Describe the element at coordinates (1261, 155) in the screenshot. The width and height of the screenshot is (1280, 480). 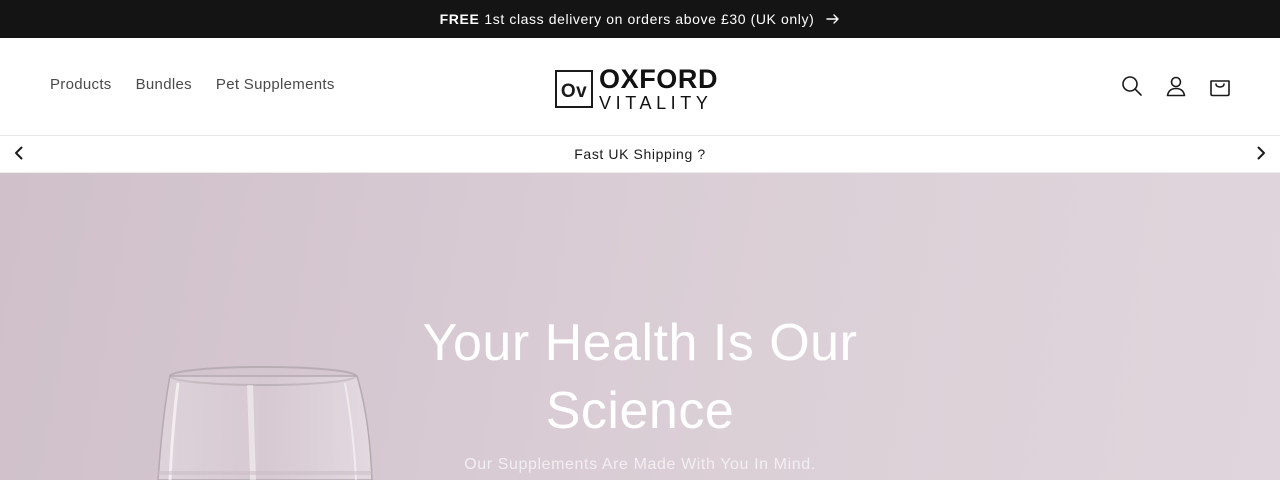
I see `chevron-right-icon` at that location.